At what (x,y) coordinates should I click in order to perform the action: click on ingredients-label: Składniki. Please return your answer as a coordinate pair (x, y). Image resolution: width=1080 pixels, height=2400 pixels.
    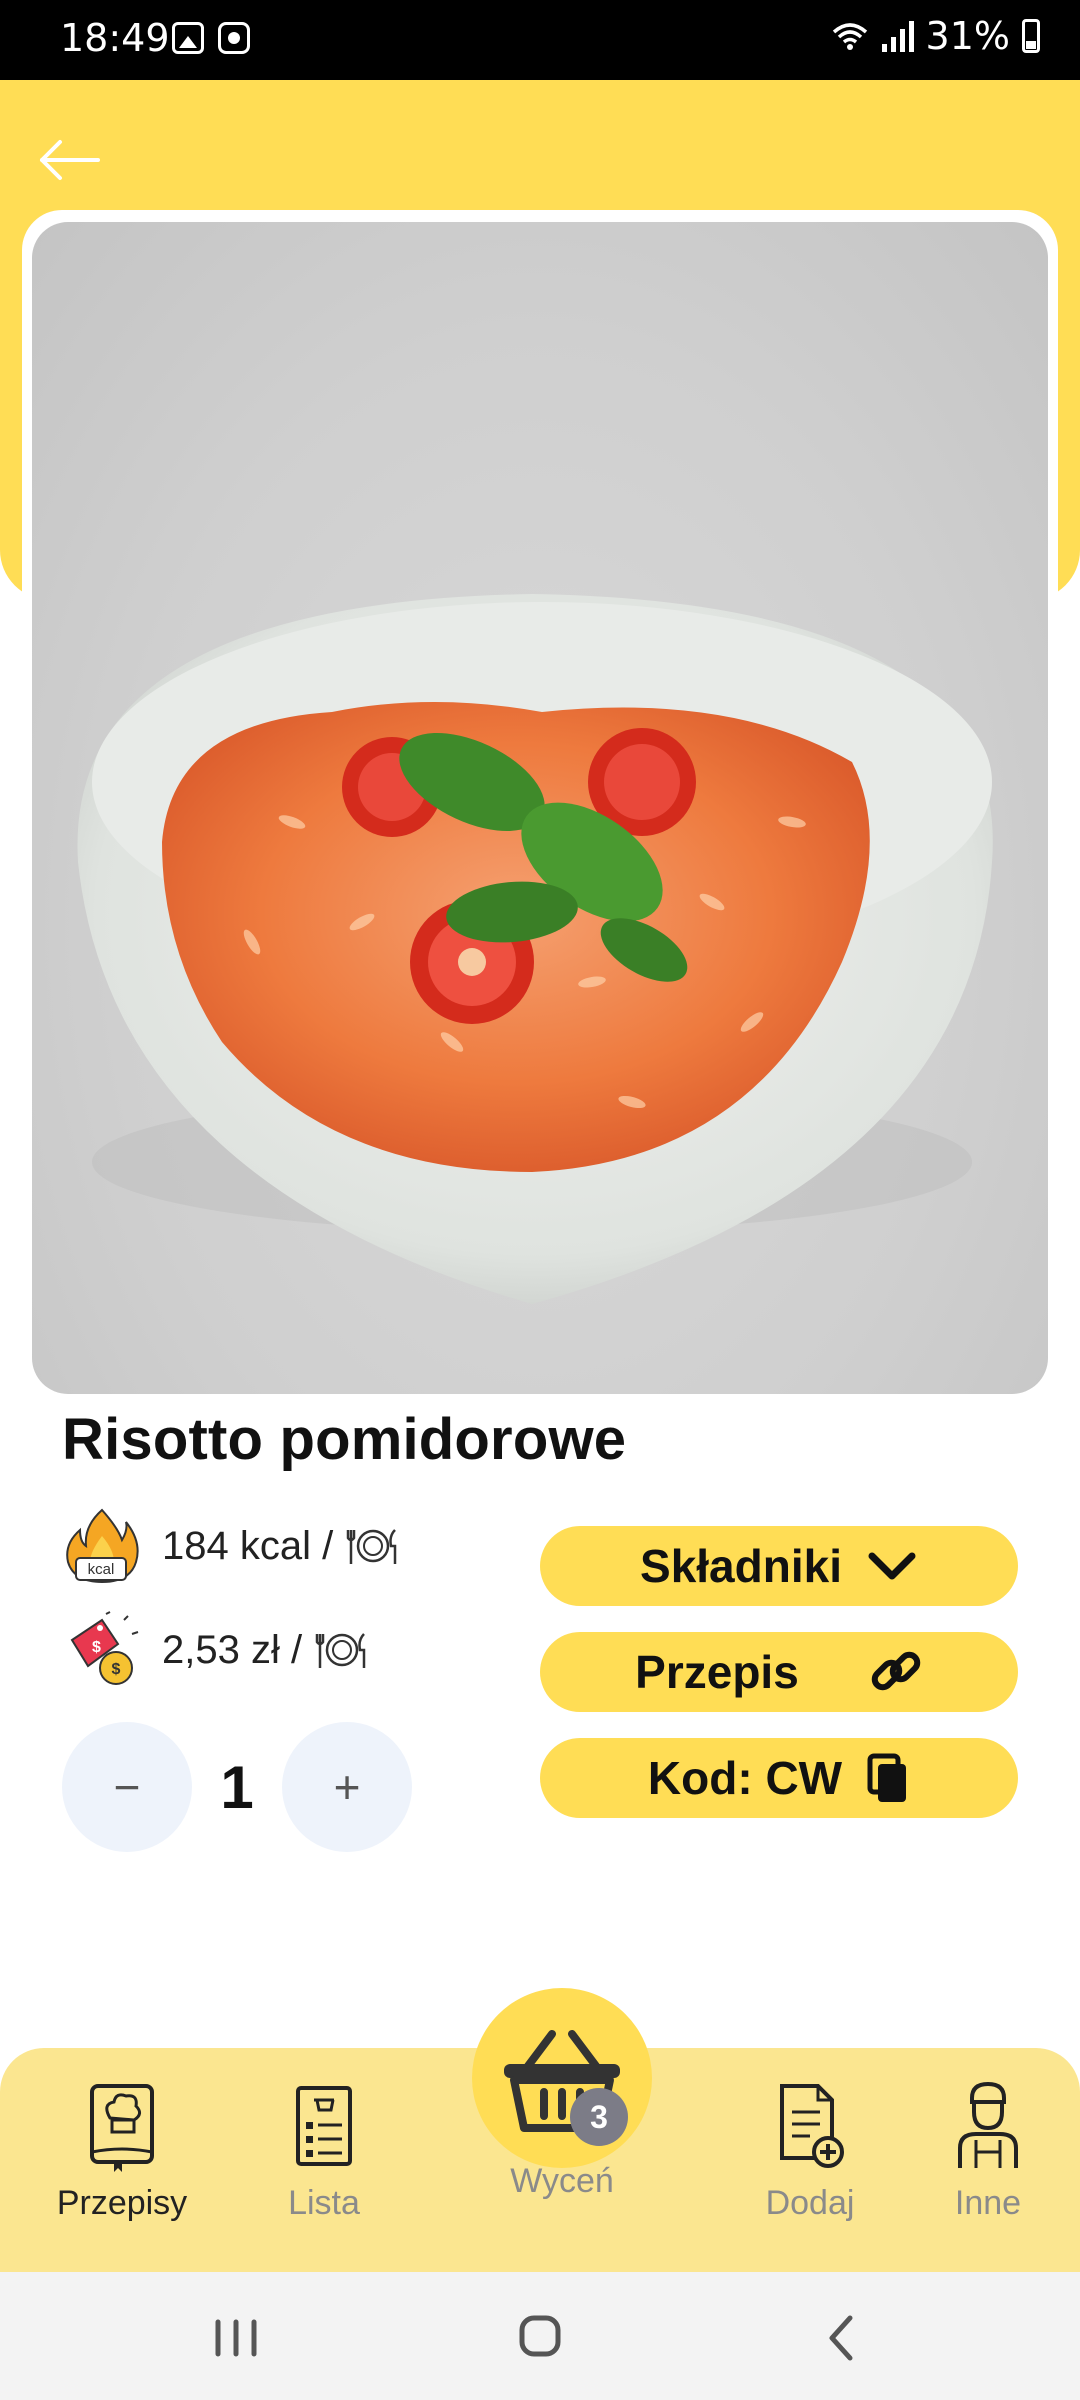
    Looking at the image, I should click on (741, 1566).